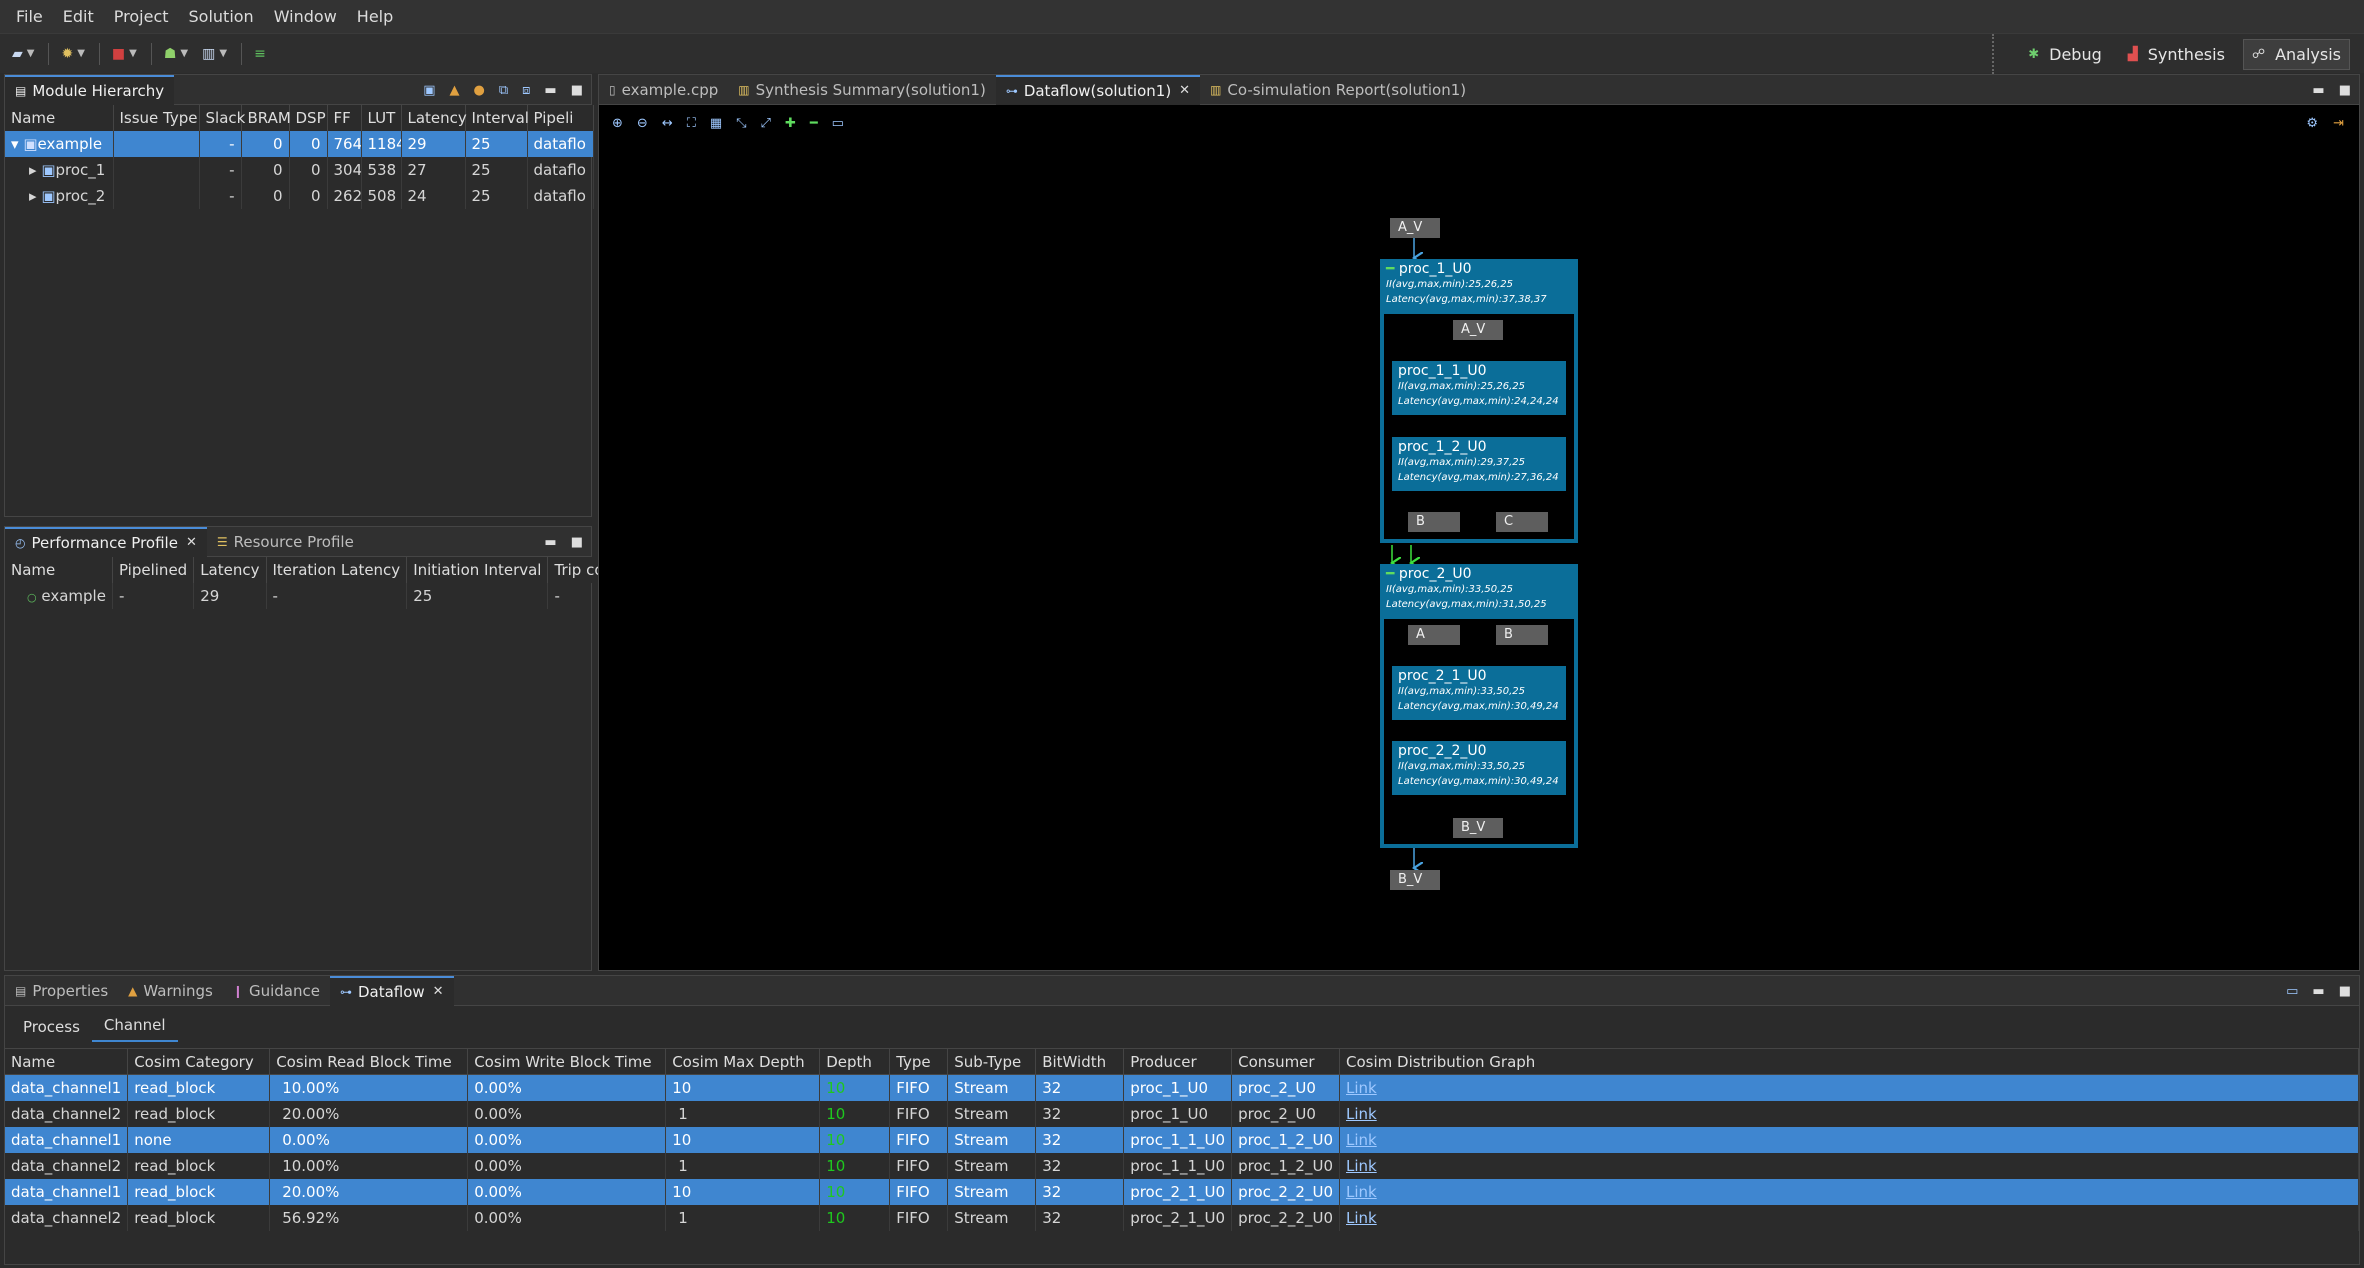 Image resolution: width=2364 pixels, height=1268 pixels. Describe the element at coordinates (1285, 1061) in the screenshot. I see `col-consumer: Consumer` at that location.